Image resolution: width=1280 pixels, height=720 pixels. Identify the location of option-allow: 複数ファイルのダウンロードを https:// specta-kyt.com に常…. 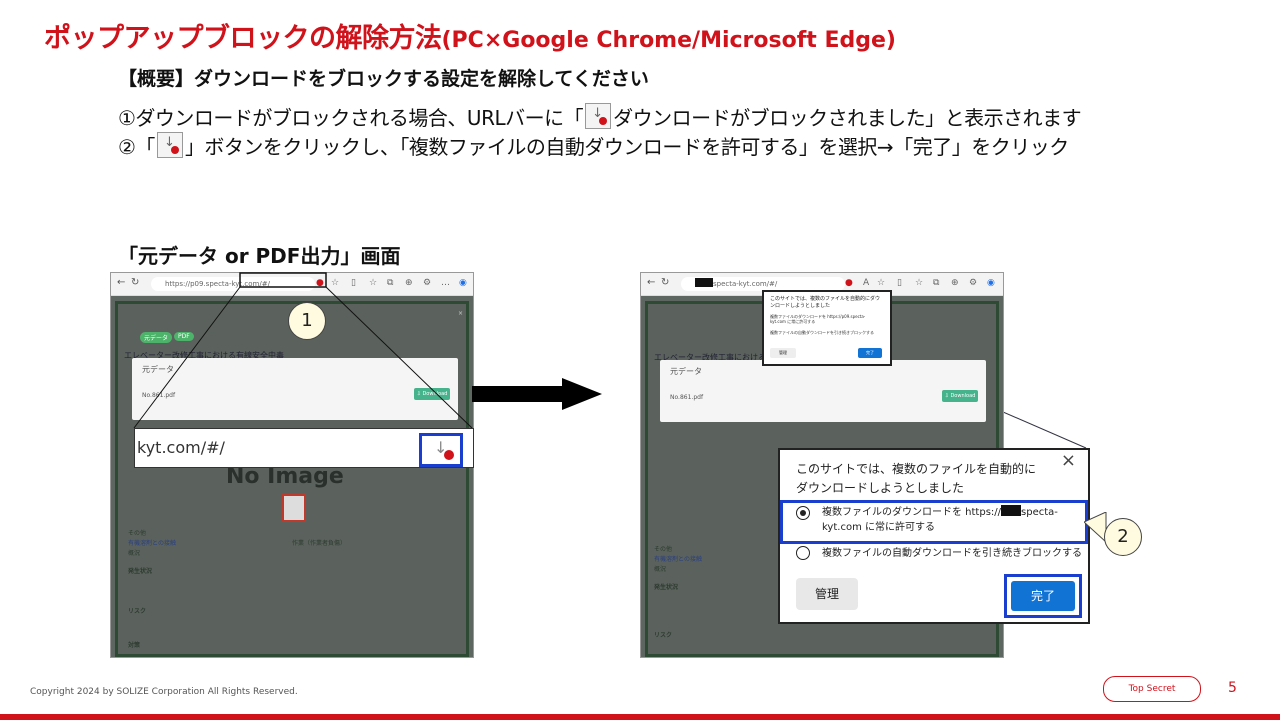
(942, 520).